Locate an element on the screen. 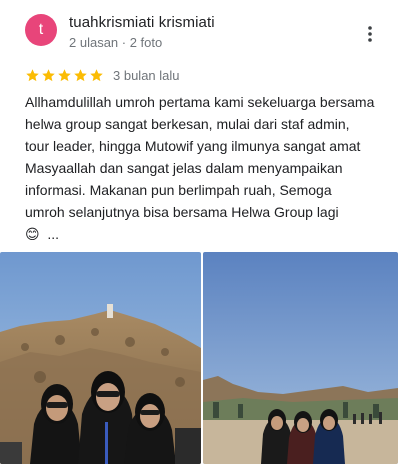 Image resolution: width=398 pixels, height=464 pixels. reviewer-name: tuahkrismiati krismiati is located at coordinates (142, 22).